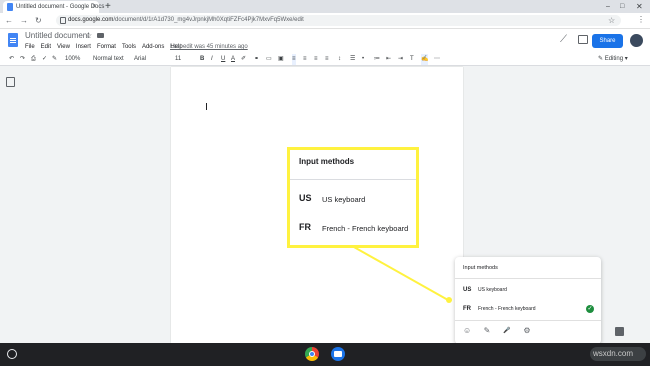 The image size is (650, 366). What do you see at coordinates (294, 59) in the screenshot?
I see `align-left-icon: ≡` at bounding box center [294, 59].